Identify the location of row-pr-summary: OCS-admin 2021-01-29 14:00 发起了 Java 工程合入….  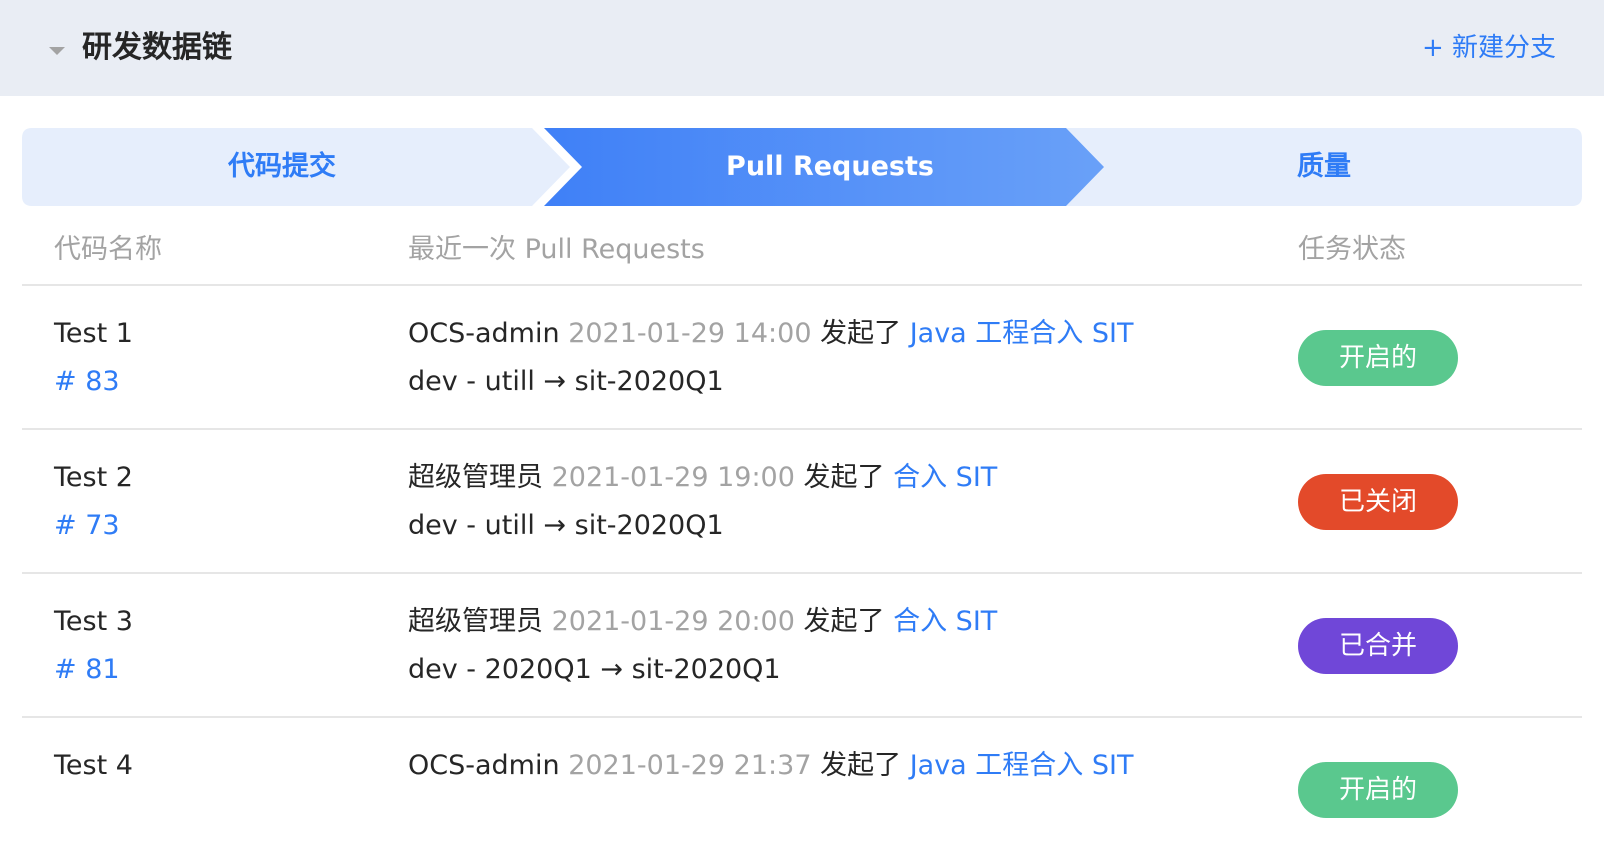
(770, 334).